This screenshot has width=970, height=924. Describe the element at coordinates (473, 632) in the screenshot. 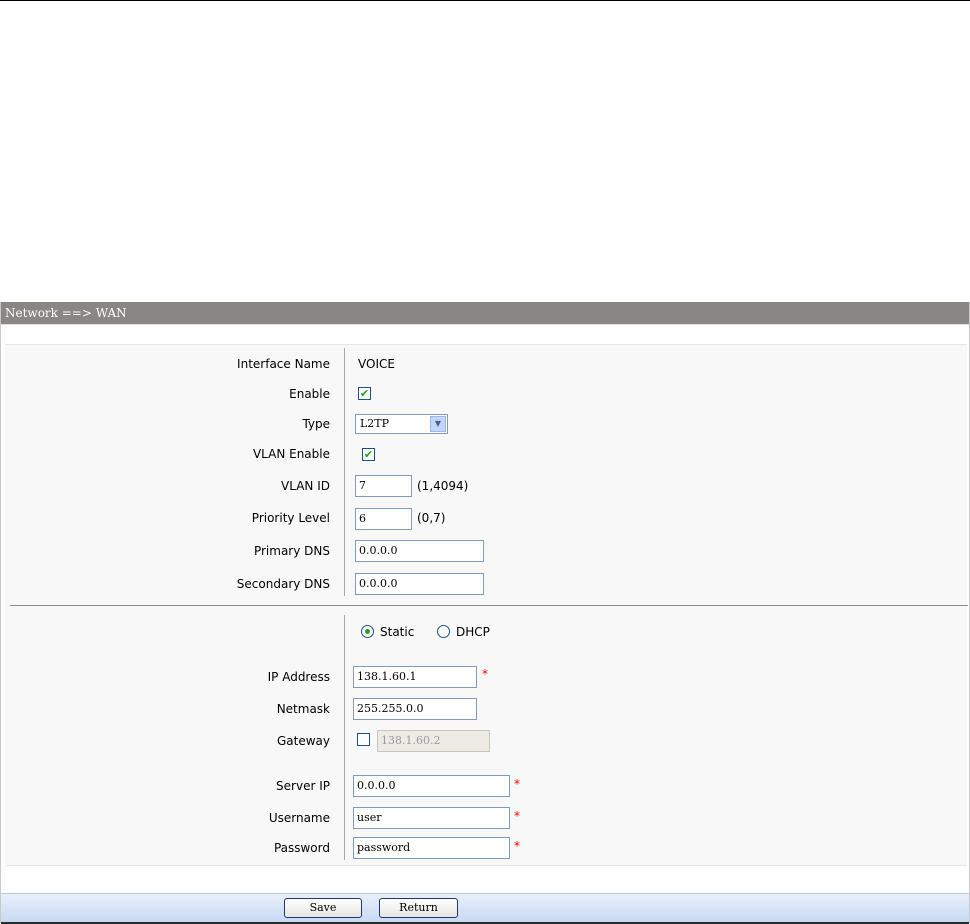

I see `dhcp-label: DHCP` at that location.